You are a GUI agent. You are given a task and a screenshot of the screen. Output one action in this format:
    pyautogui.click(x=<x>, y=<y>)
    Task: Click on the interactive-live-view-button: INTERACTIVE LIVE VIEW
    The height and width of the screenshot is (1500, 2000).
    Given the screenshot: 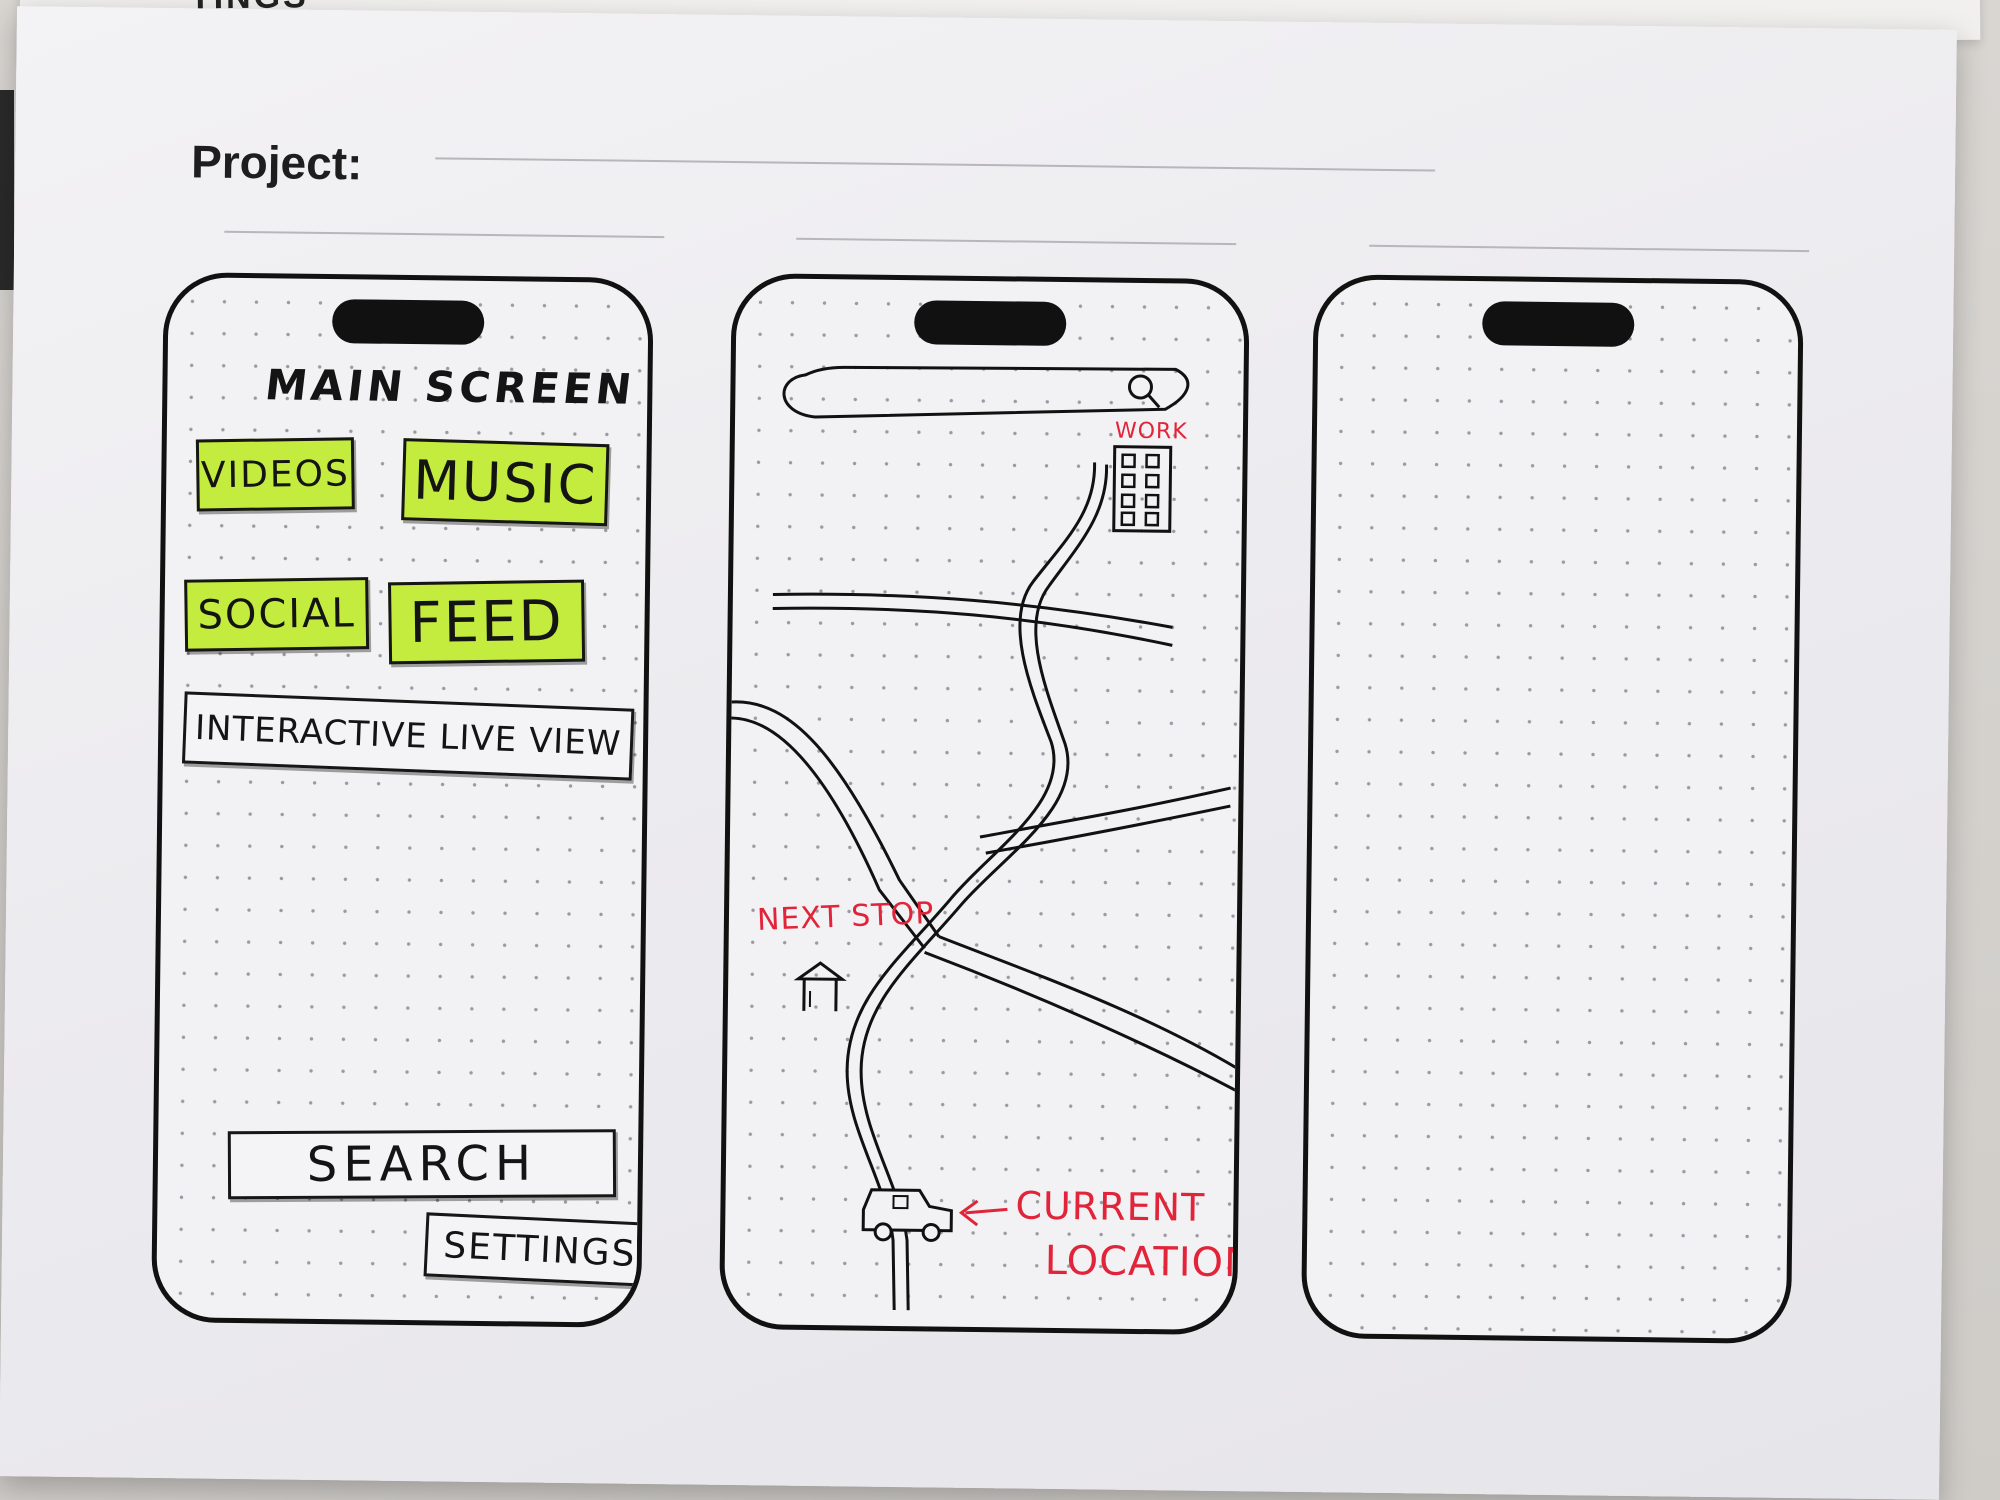 What is the action you would take?
    pyautogui.click(x=408, y=736)
    